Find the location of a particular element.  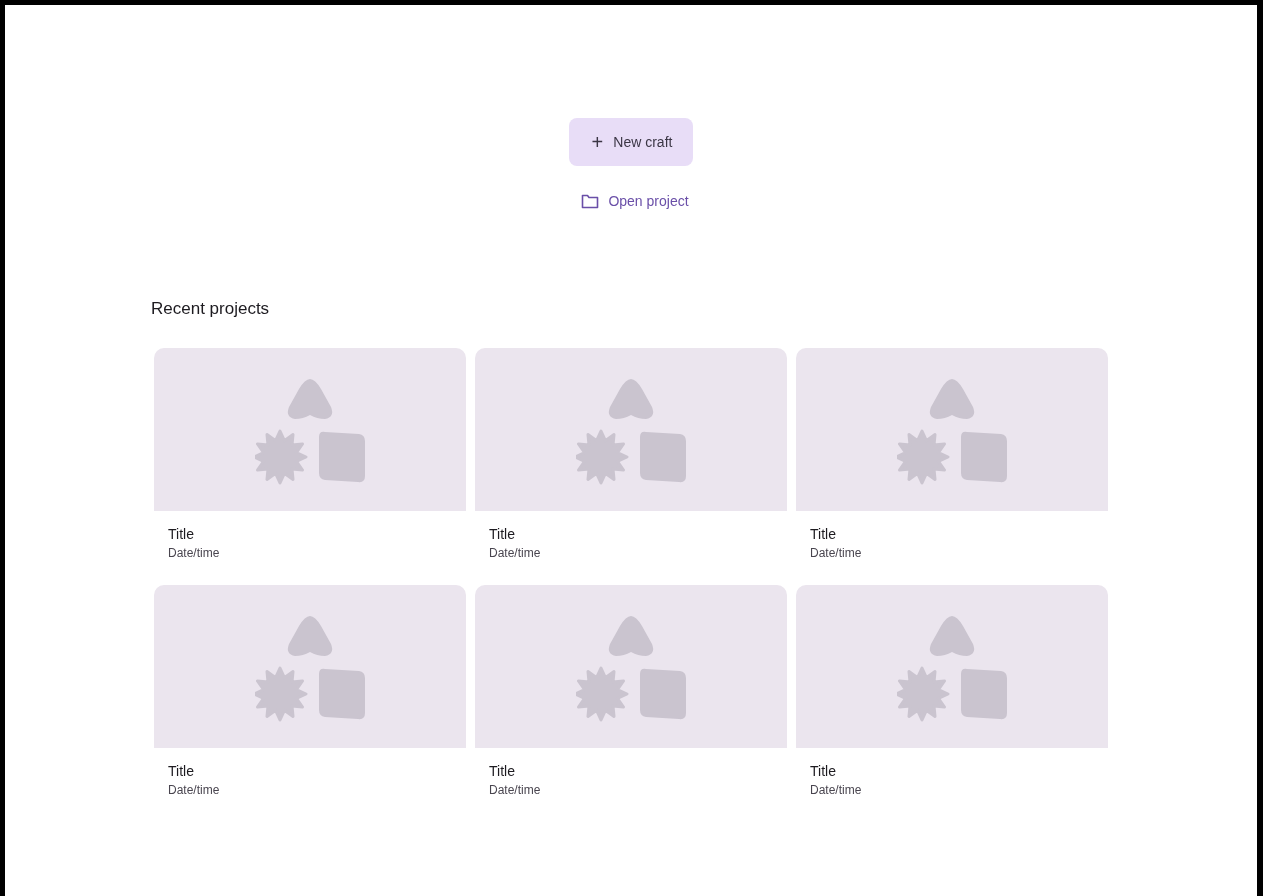

section-heading: Recent projects is located at coordinates (210, 309).